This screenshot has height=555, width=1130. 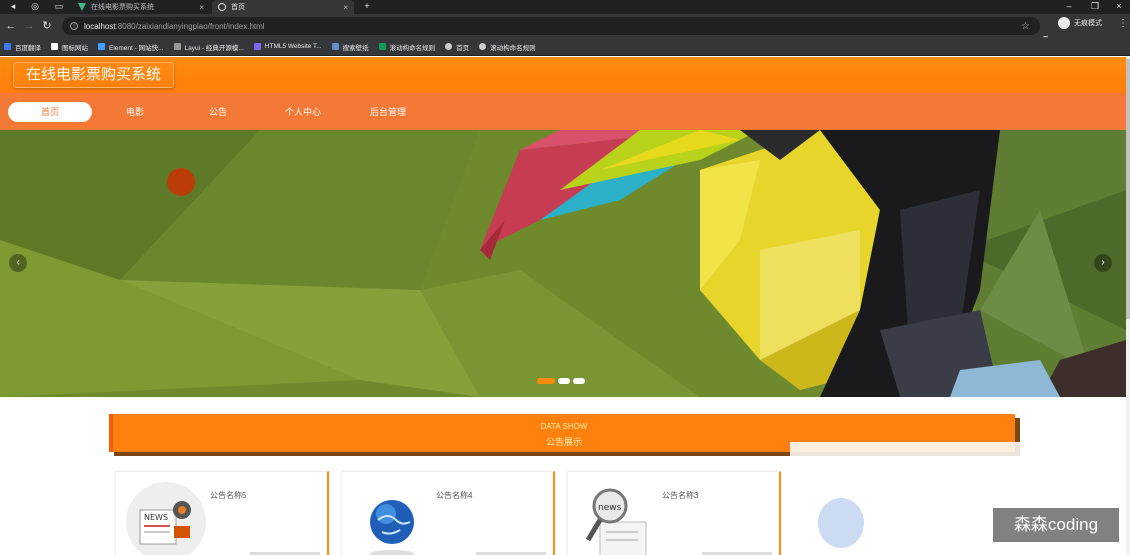 I want to click on nav-home: 首页, so click(x=50, y=112).